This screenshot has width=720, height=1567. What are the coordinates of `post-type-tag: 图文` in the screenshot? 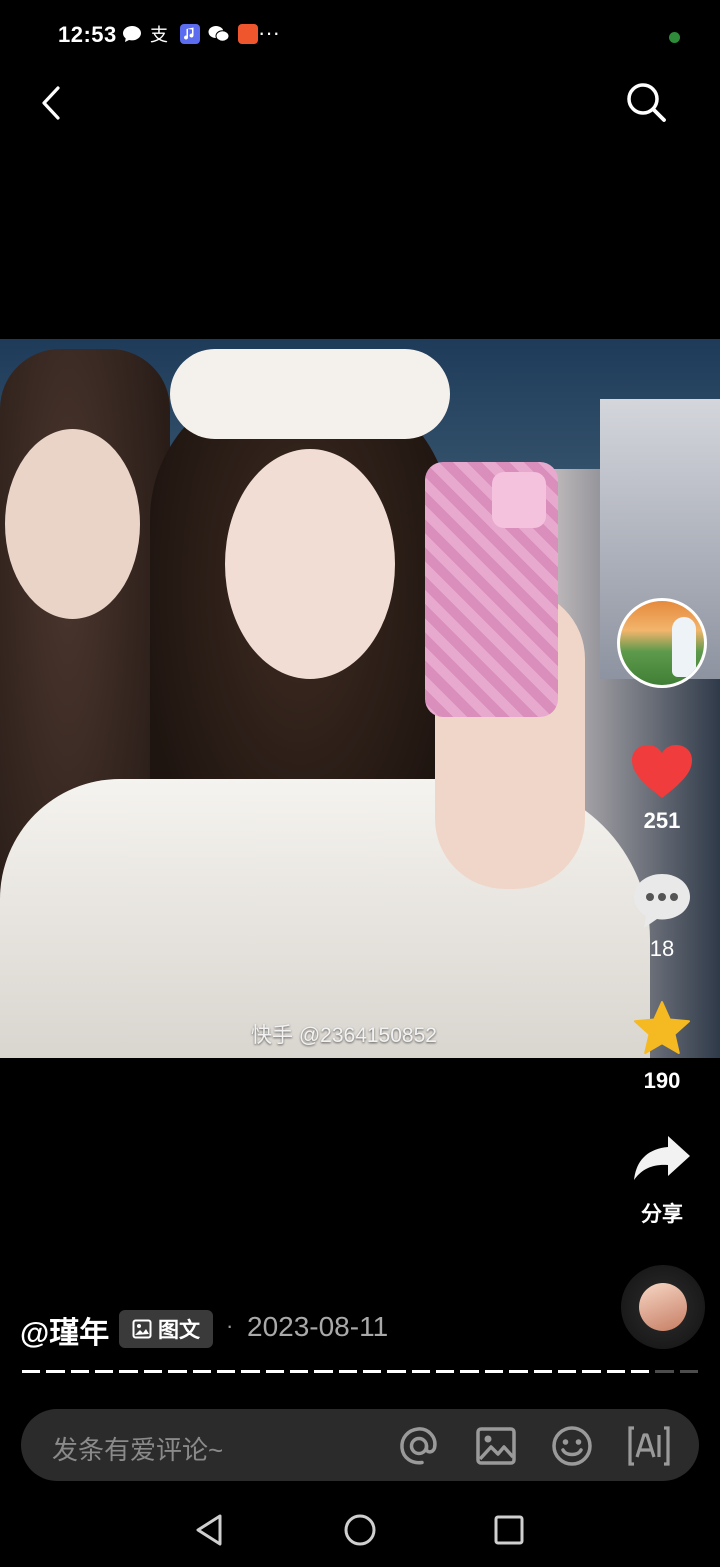 It's located at (166, 1329).